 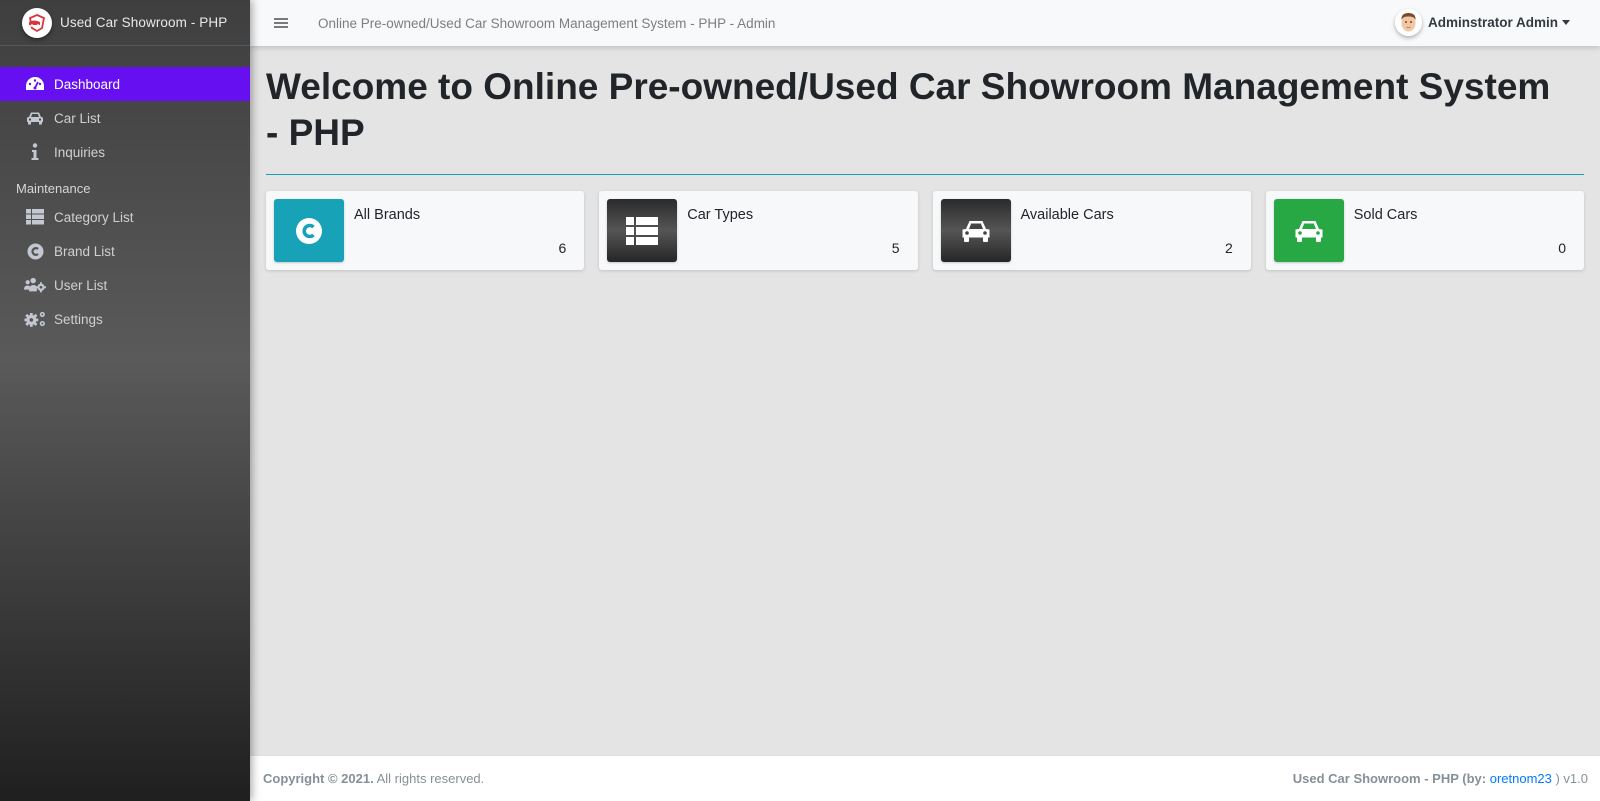 I want to click on sidebar-item-settings: Settings, so click(x=125, y=319).